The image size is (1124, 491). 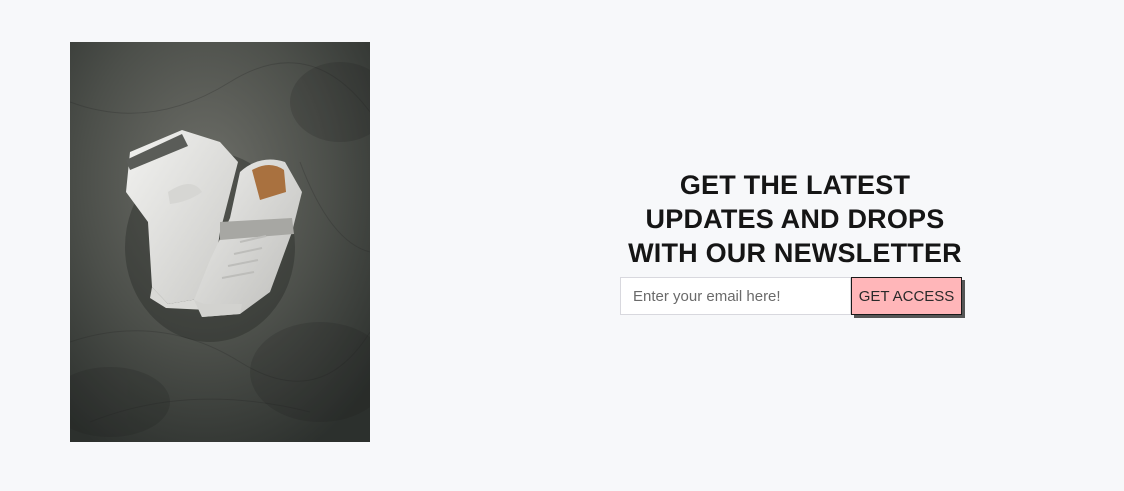 I want to click on headline-line-1: GET THE LATEST, so click(x=795, y=185).